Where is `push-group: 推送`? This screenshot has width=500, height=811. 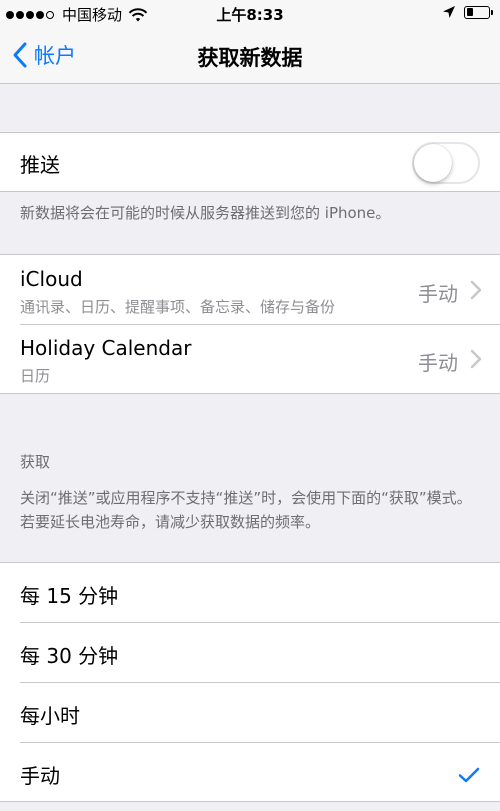
push-group: 推送 is located at coordinates (250, 162).